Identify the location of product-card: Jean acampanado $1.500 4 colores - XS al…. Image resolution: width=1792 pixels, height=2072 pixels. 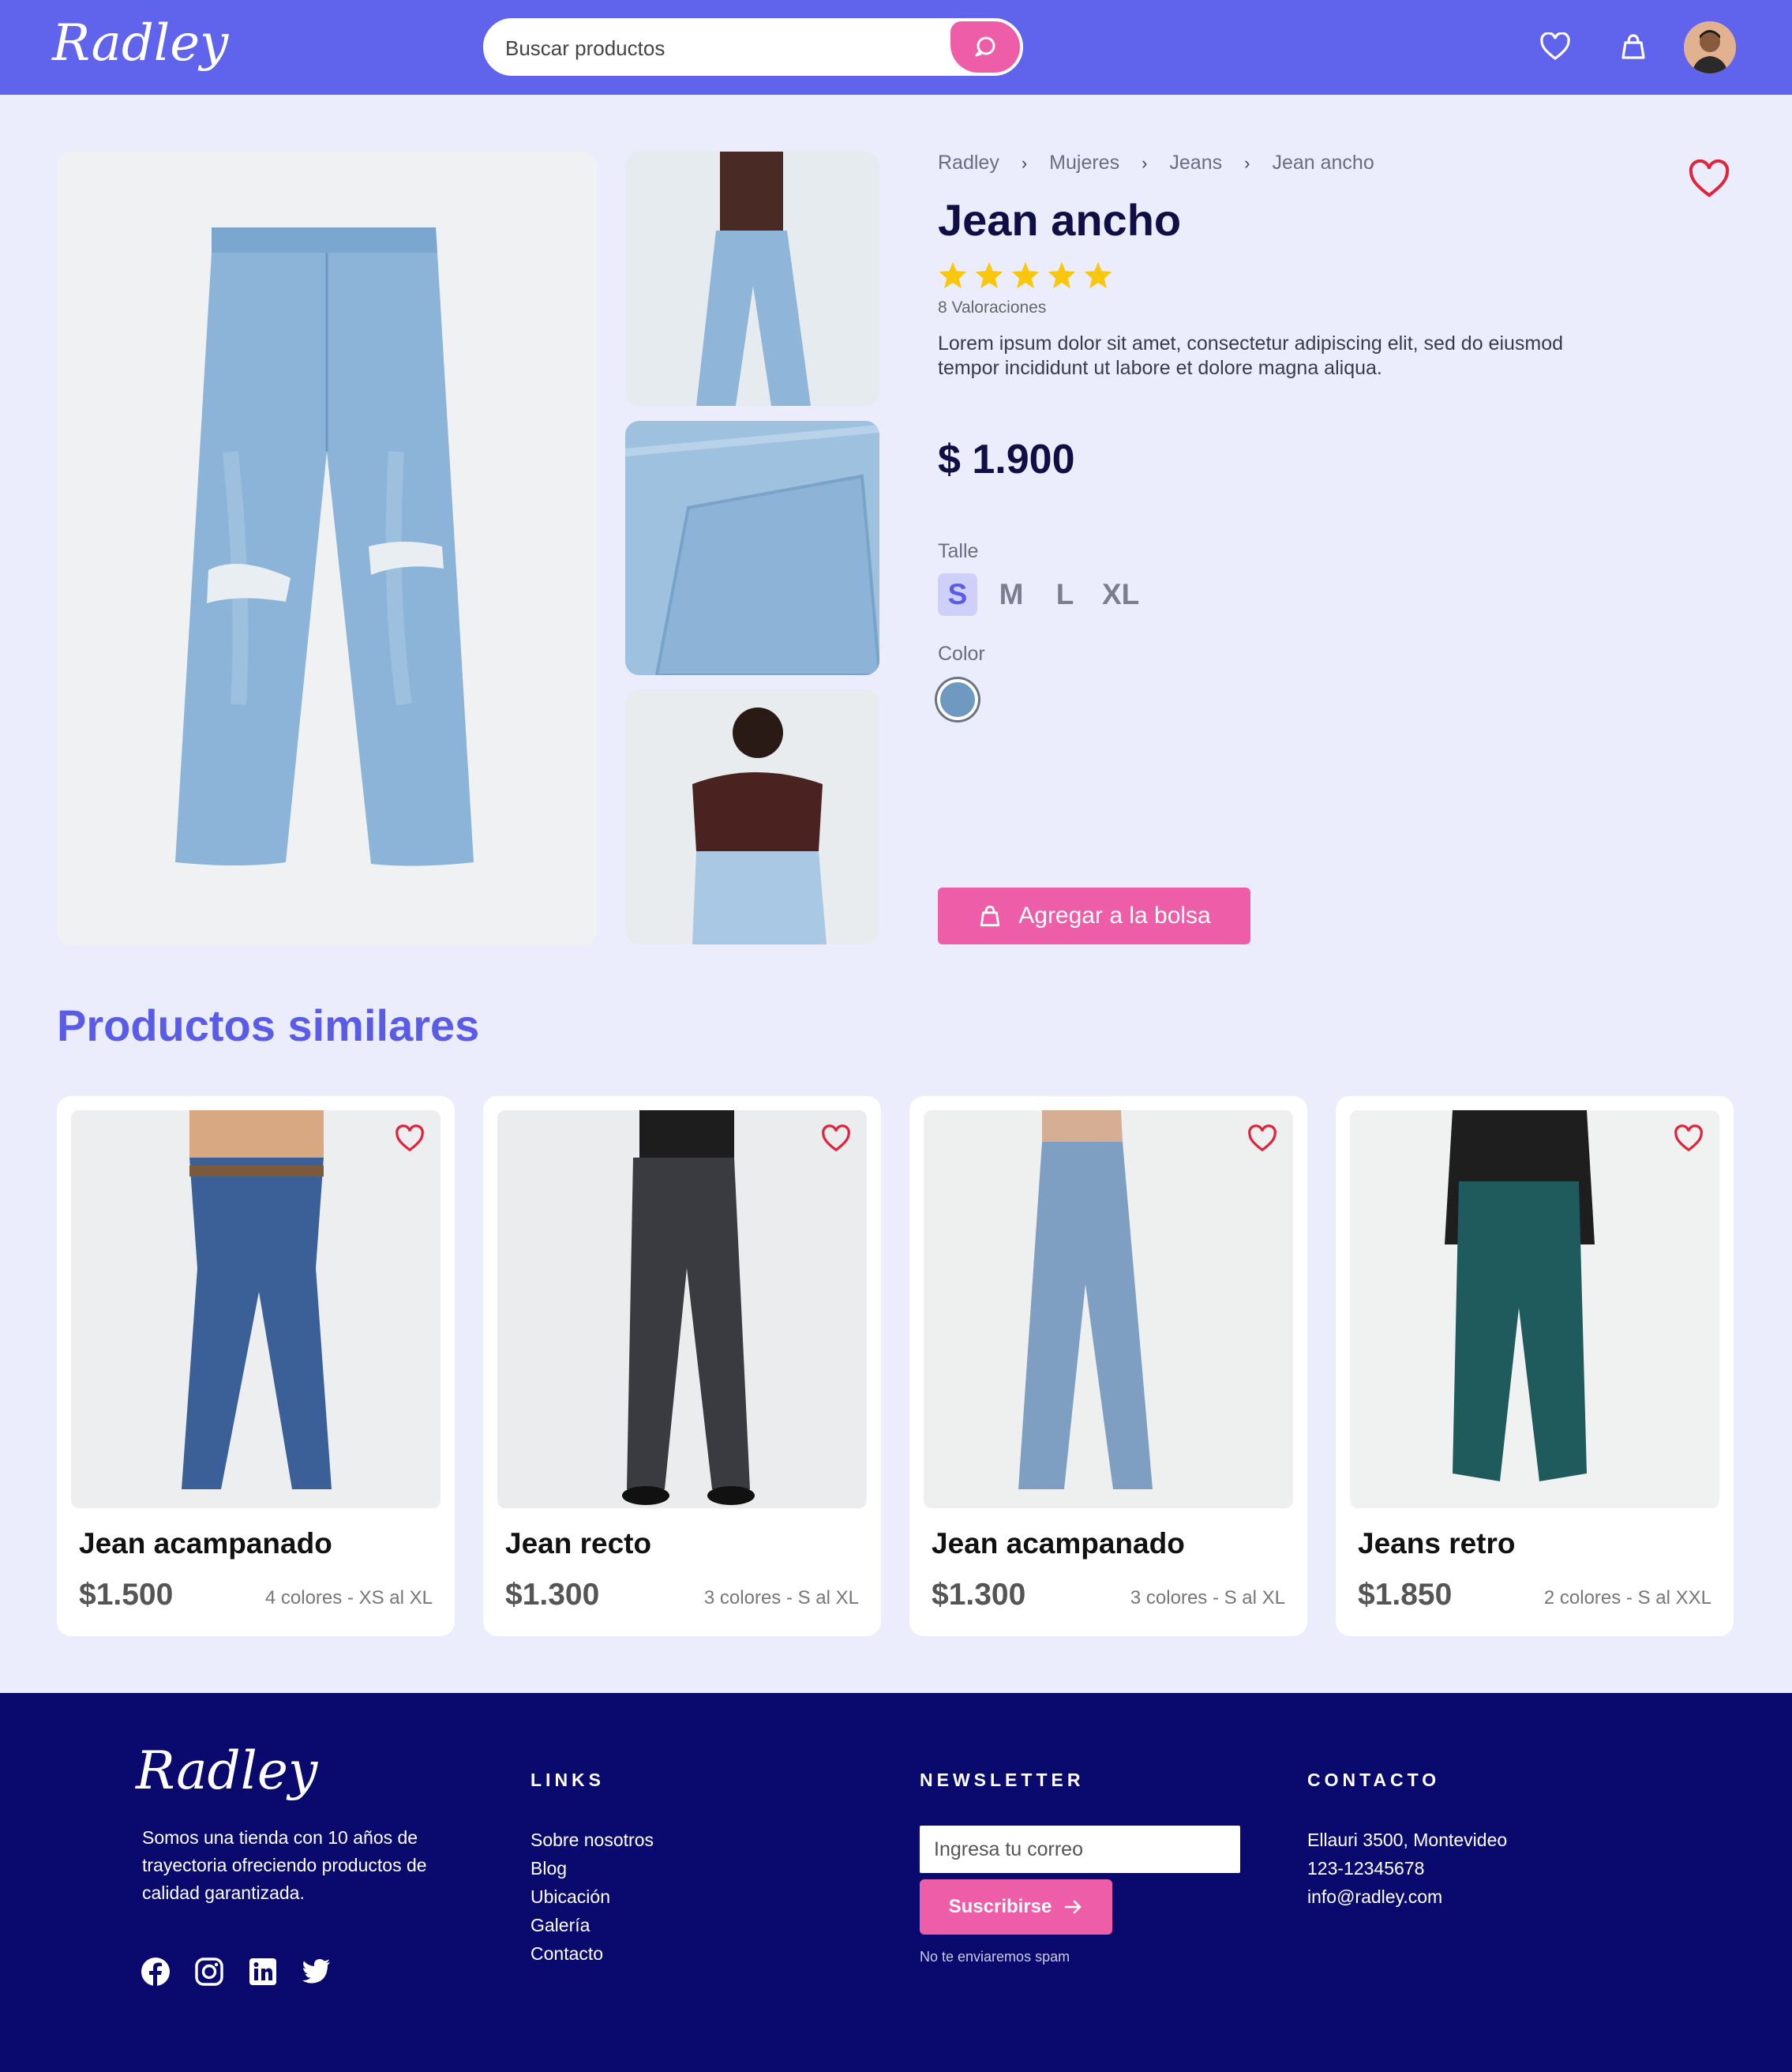
(256, 1366).